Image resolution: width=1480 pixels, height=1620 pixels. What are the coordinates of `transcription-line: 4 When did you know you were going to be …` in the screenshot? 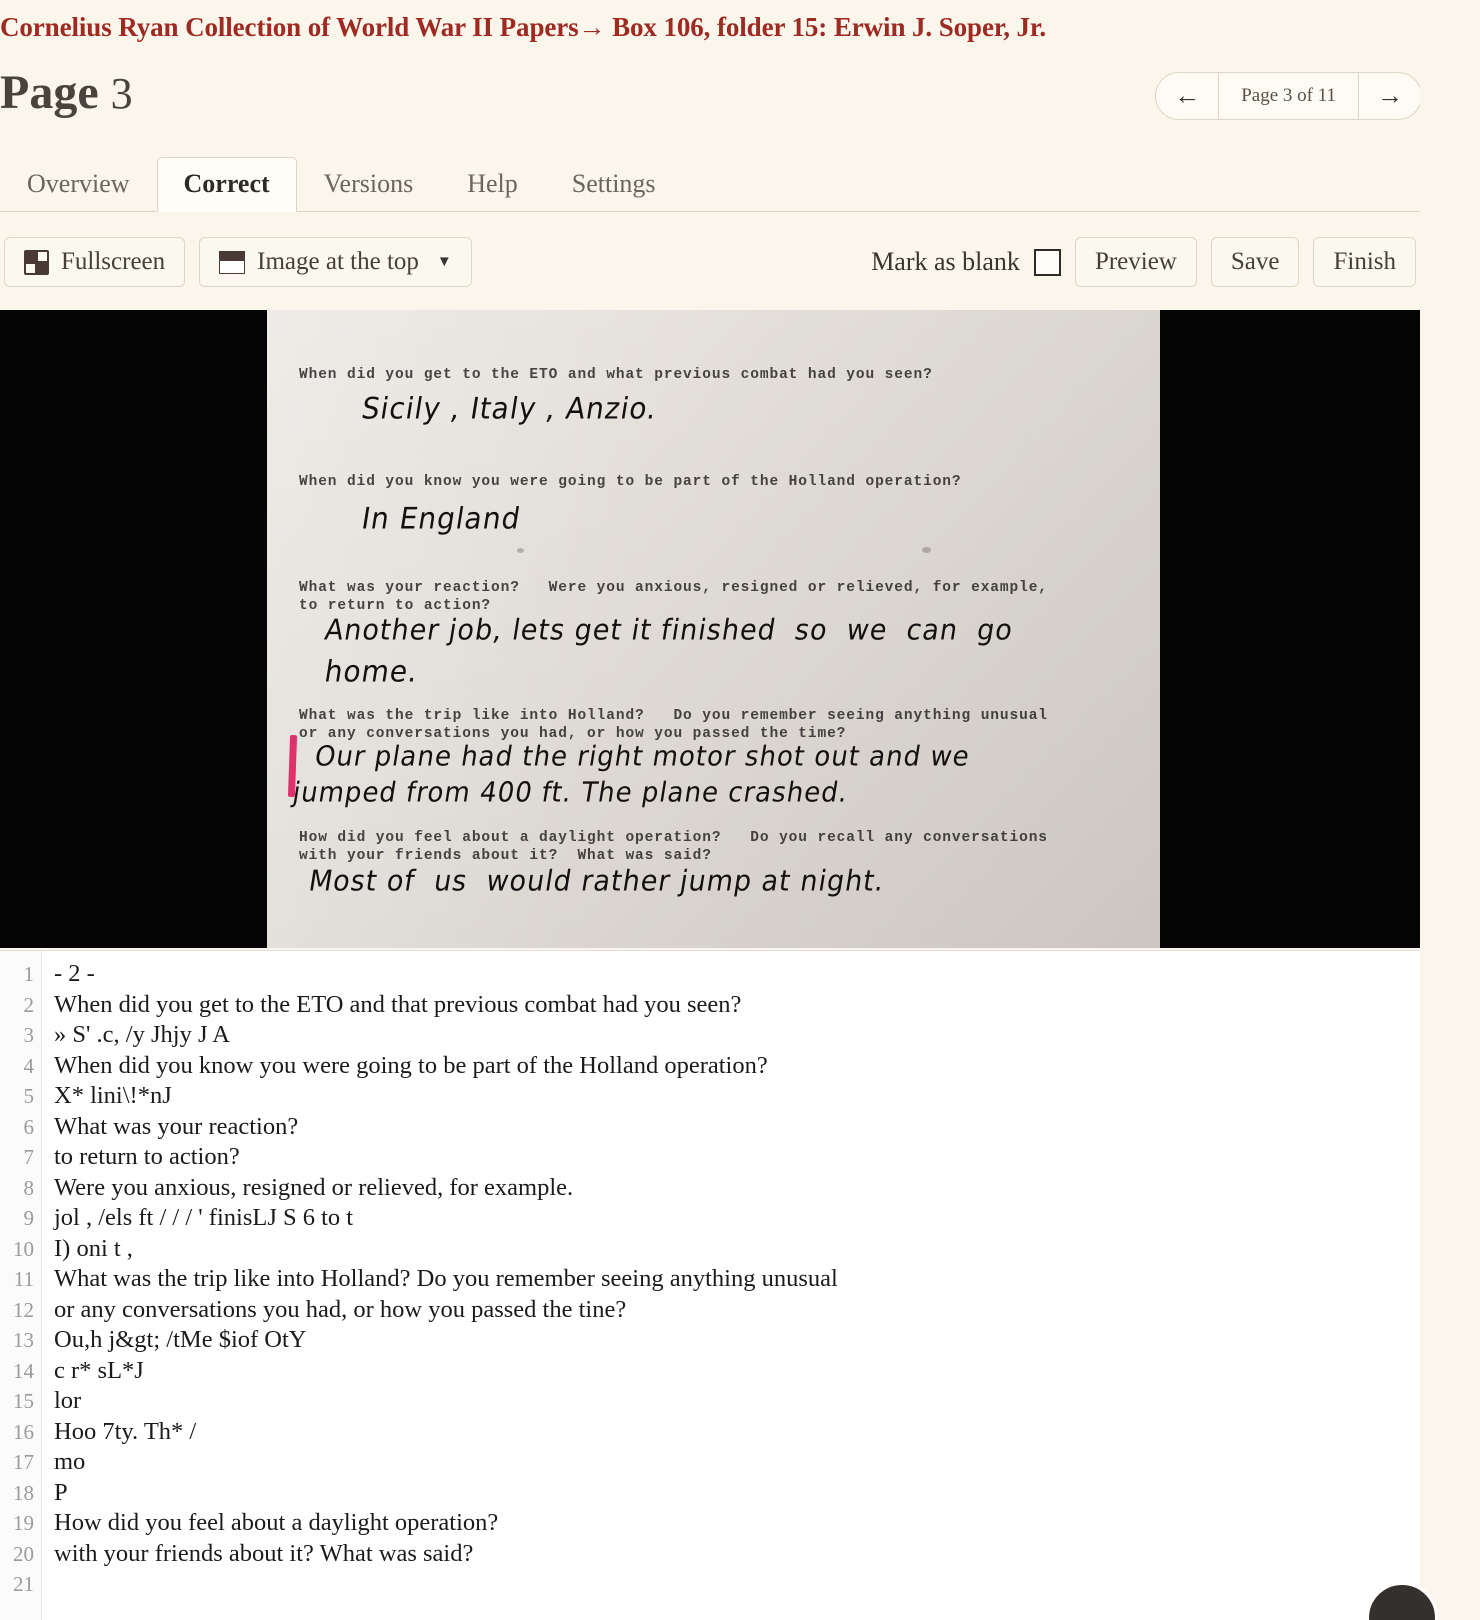 It's located at (687, 1066).